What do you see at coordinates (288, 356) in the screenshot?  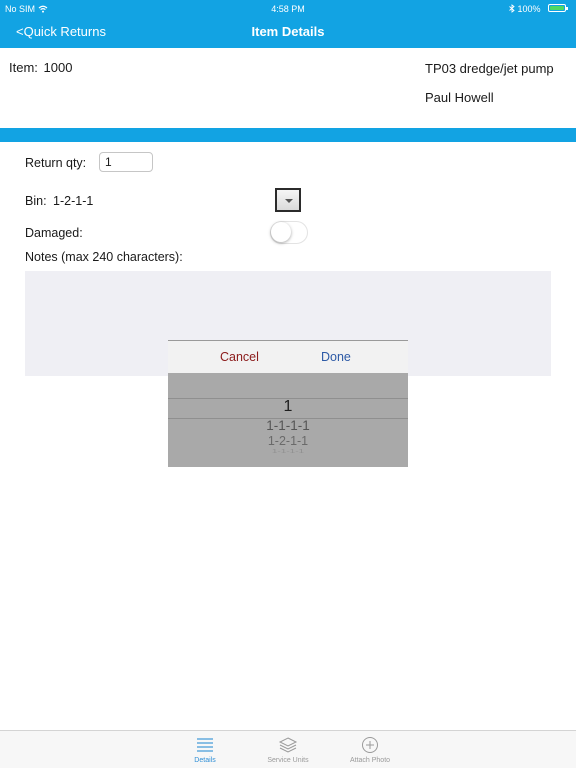 I see `picker-toolbar: Cancel Done` at bounding box center [288, 356].